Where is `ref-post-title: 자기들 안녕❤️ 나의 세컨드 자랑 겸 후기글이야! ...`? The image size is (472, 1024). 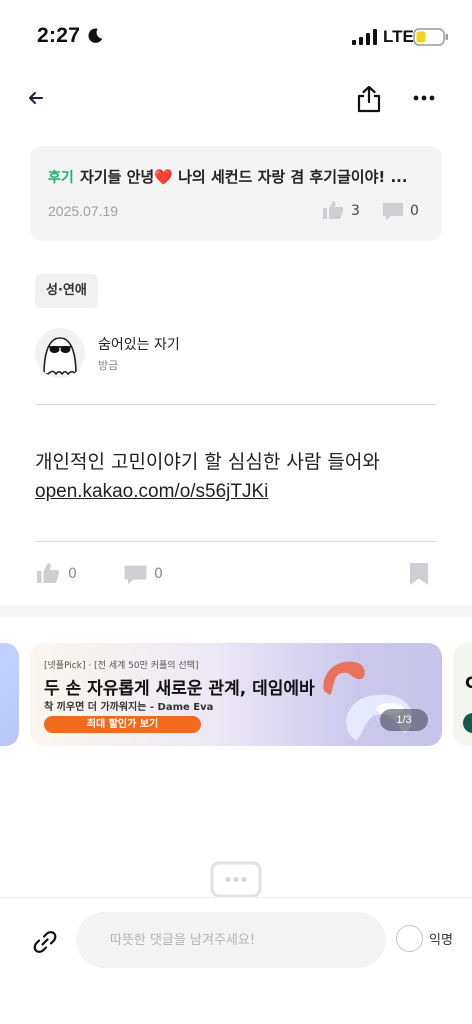 ref-post-title: 자기들 안녕❤️ 나의 세컨드 자랑 겸 후기글이야! ... is located at coordinates (244, 177).